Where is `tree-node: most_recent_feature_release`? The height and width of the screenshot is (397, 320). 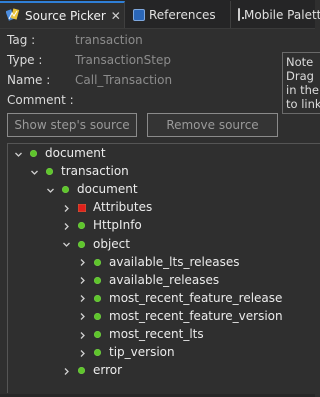 tree-node: most_recent_feature_release is located at coordinates (163, 299).